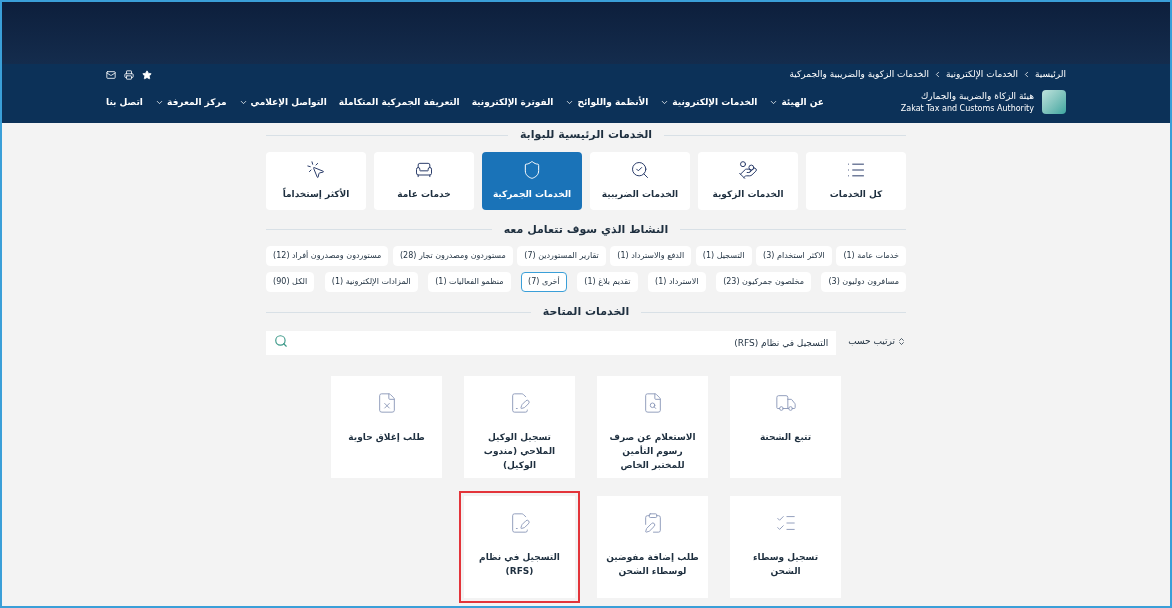 Image resolution: width=1172 pixels, height=608 pixels. I want to click on category-tab: الخدمات الضريبية, so click(640, 180).